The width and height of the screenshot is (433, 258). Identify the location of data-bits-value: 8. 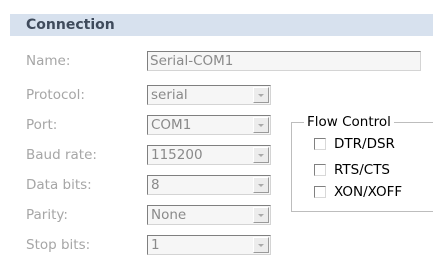
(155, 185).